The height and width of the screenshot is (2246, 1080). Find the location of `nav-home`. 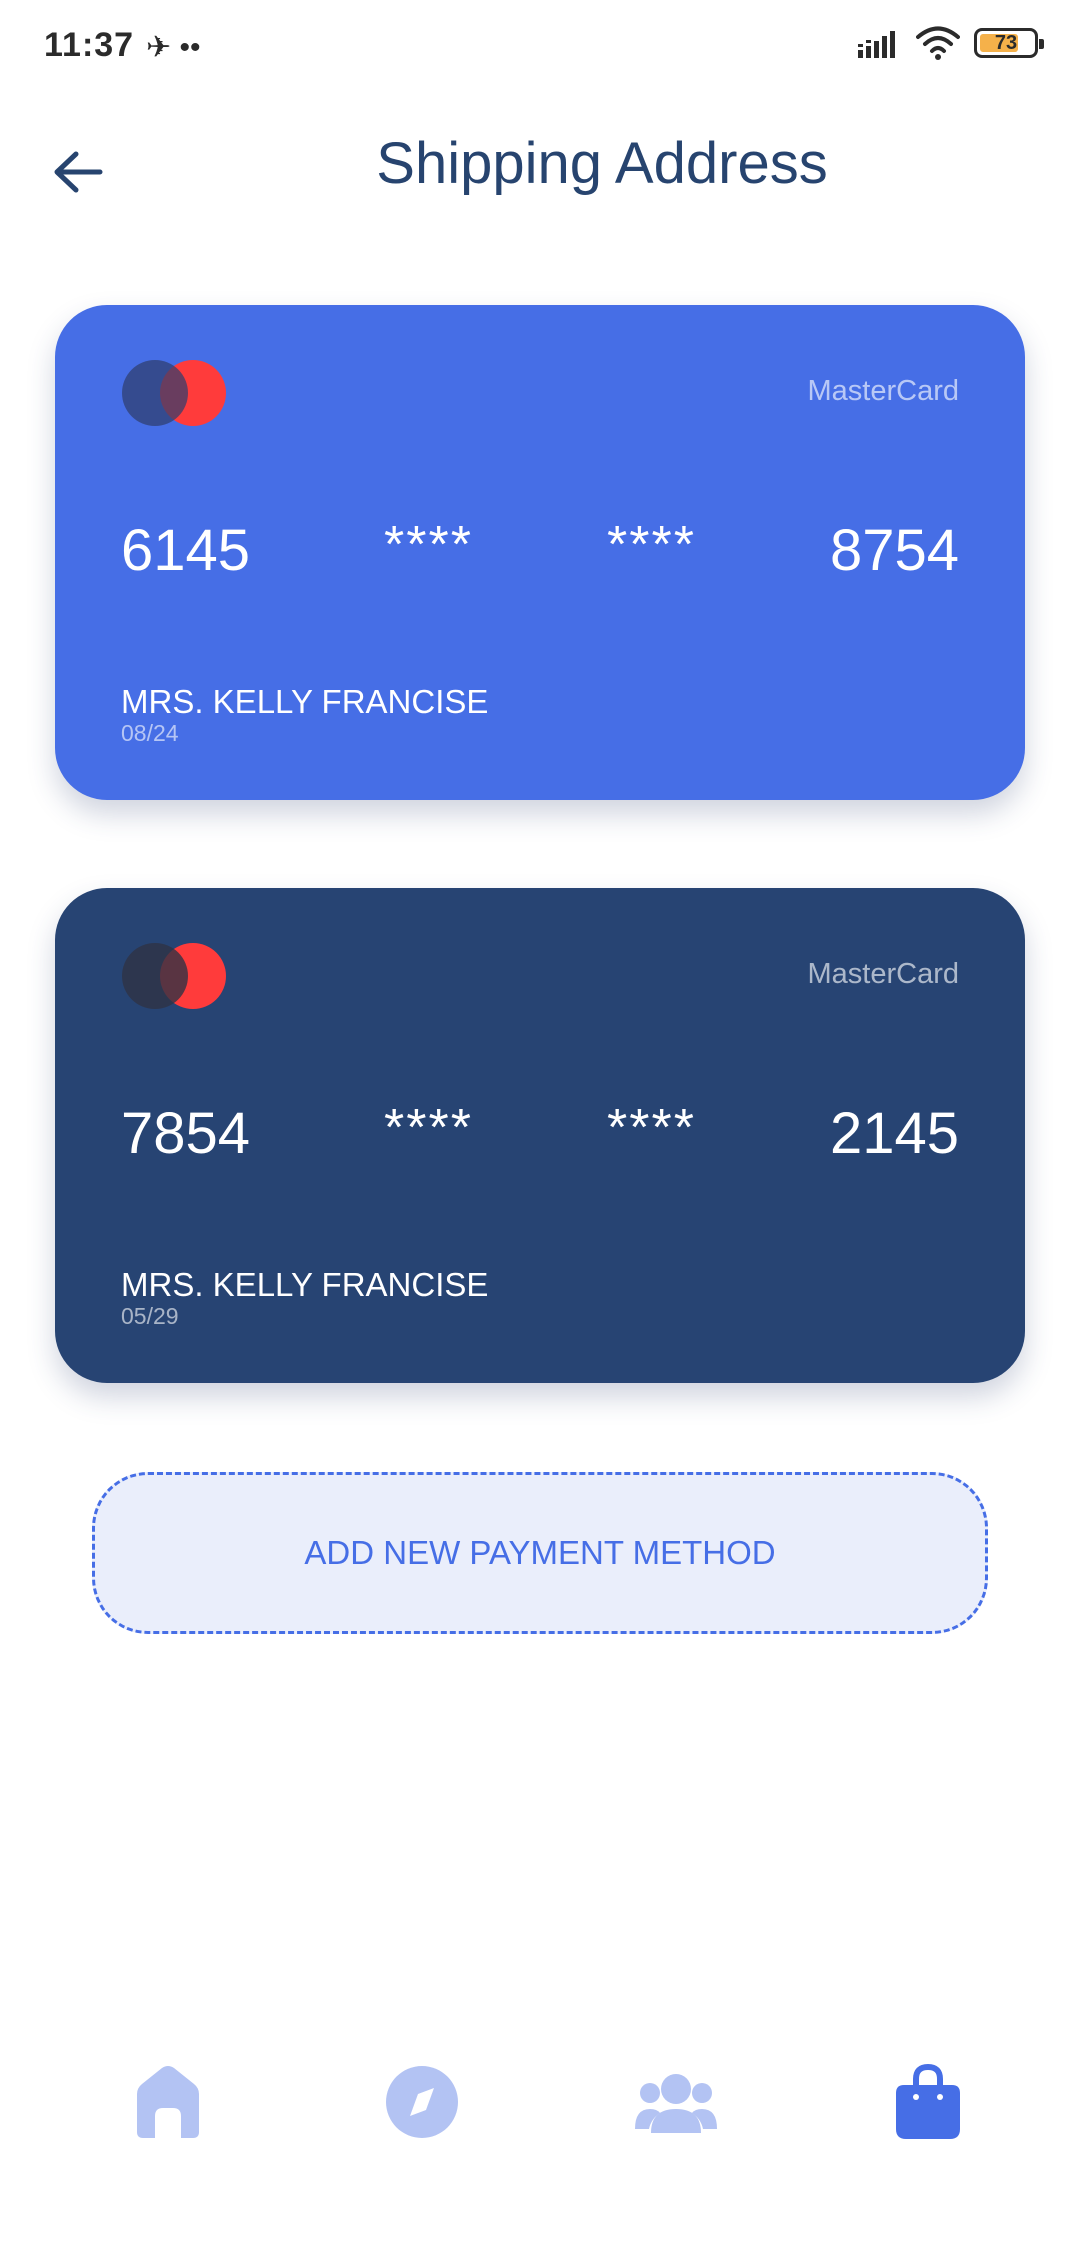

nav-home is located at coordinates (168, 2102).